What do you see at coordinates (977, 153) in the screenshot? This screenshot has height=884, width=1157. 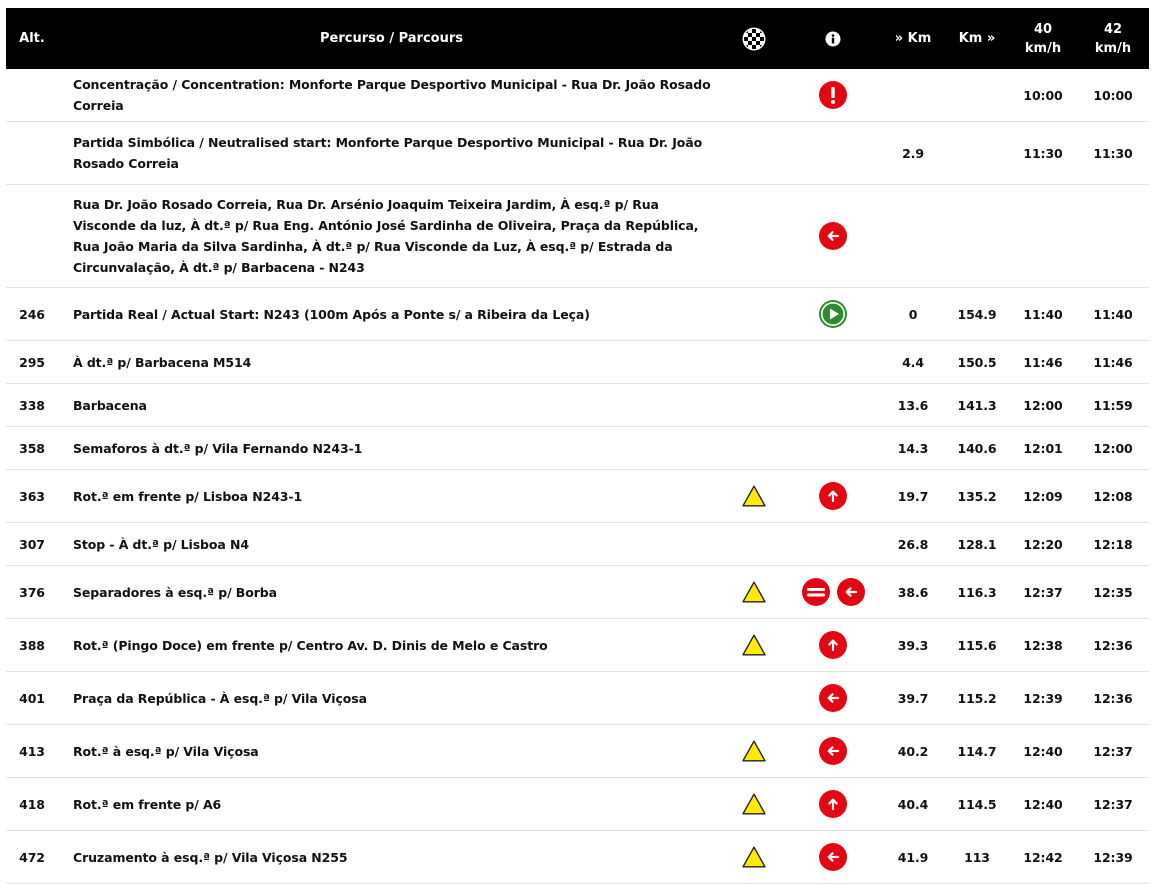 I see `km-to` at bounding box center [977, 153].